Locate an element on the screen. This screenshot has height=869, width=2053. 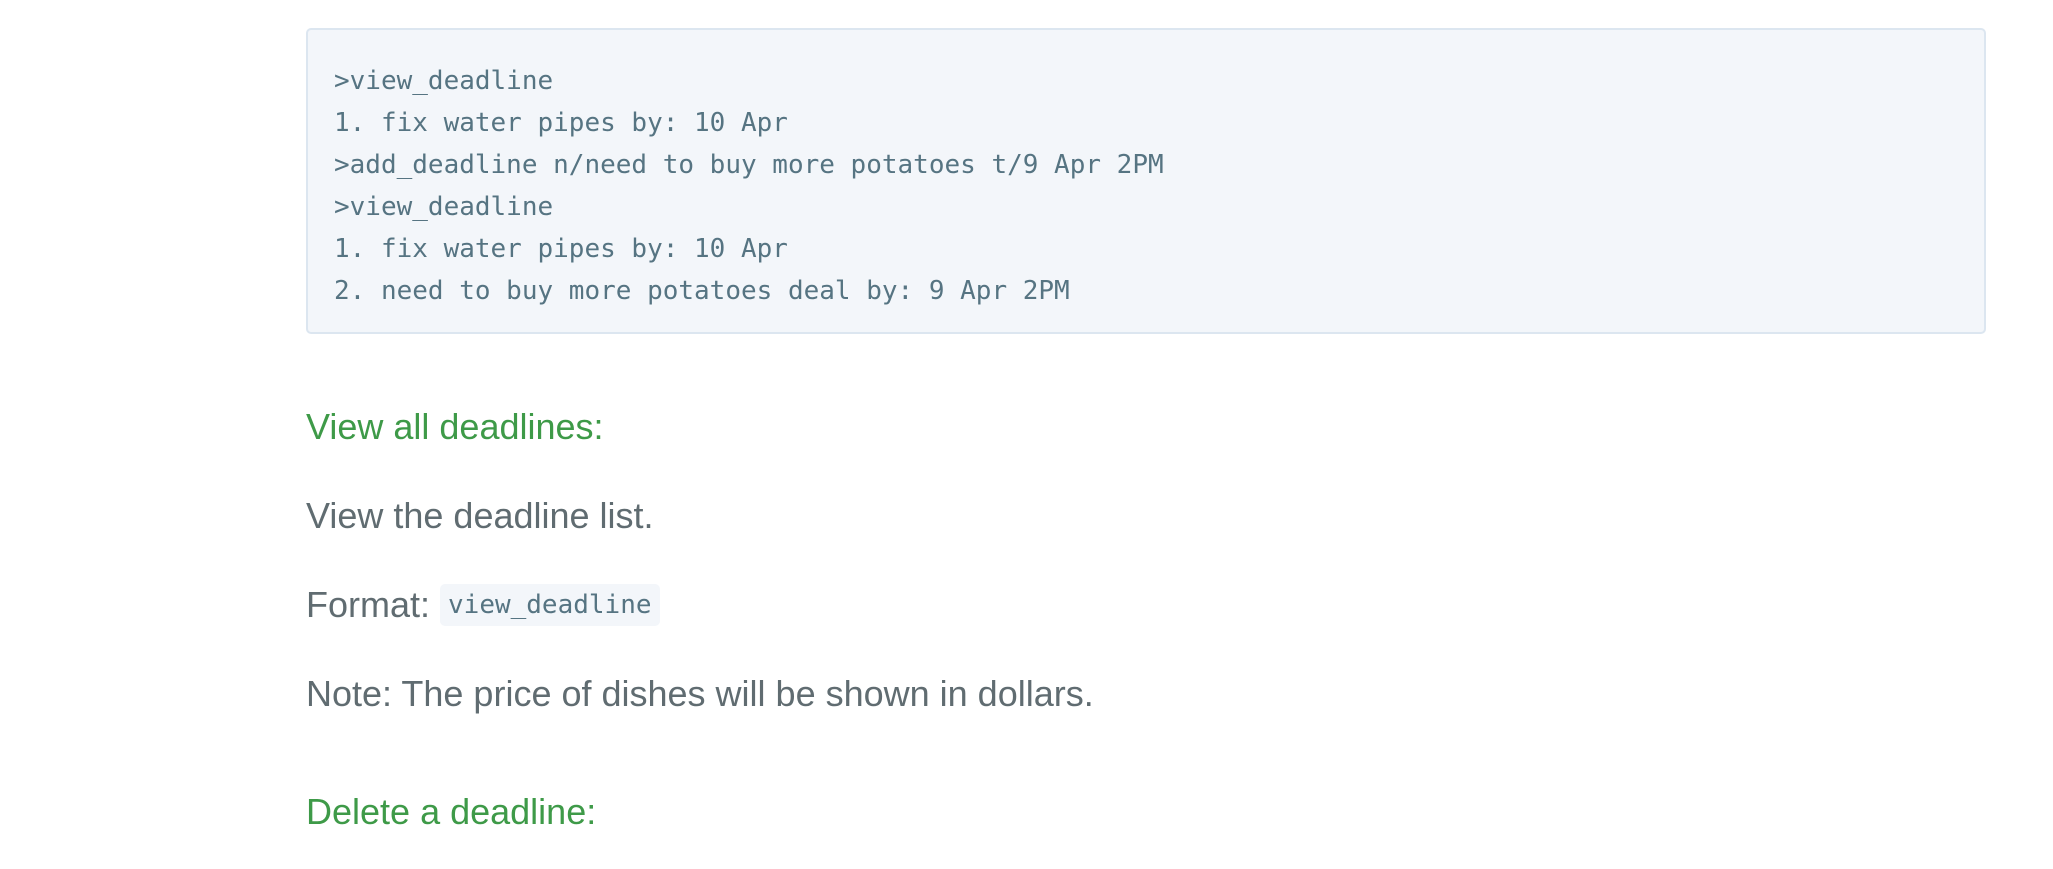
section-heading-view-all-deadlines: View all deadlines: is located at coordinates (455, 426).